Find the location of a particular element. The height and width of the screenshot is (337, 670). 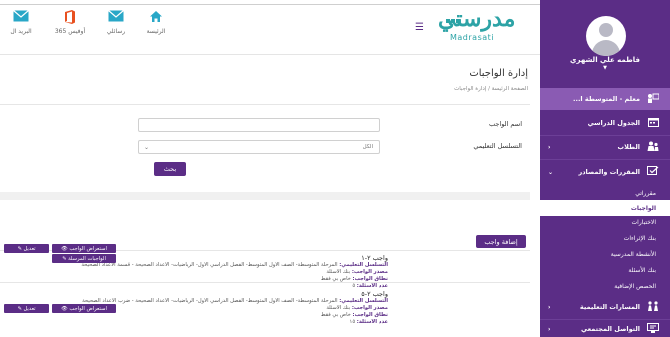

homework-title: واجب ٢-١ is located at coordinates (328, 258).